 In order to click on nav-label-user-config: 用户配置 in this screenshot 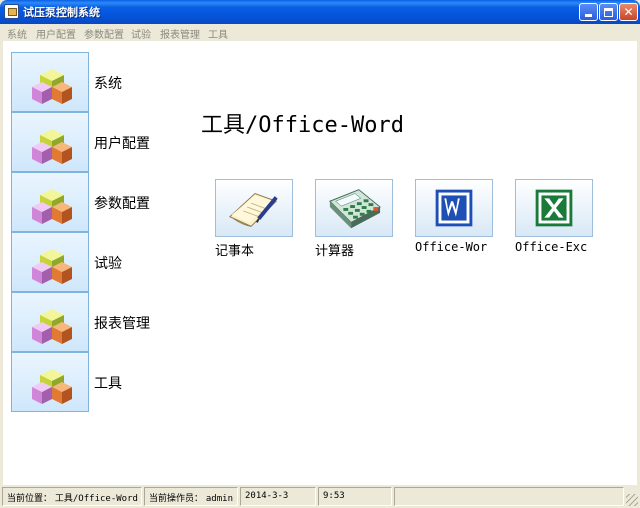, I will do `click(122, 144)`.